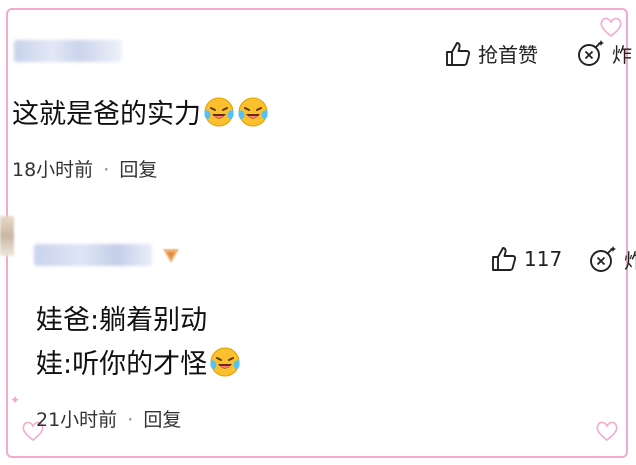 This screenshot has width=636, height=465. I want to click on comment-text-content: 娃:听你的才怪, so click(122, 364).